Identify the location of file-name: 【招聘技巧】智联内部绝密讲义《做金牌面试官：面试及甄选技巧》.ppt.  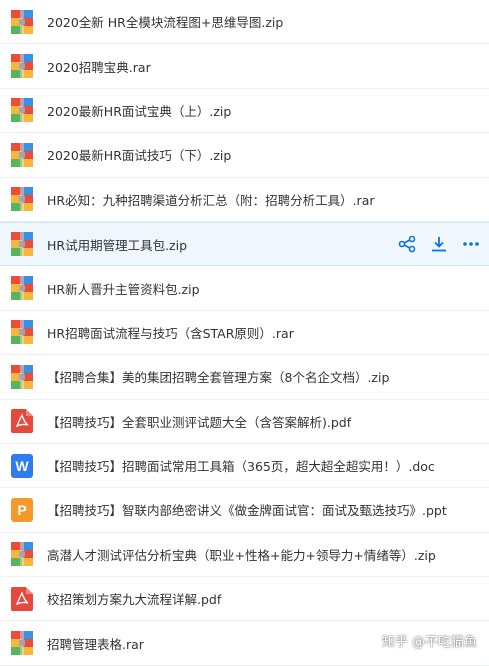
(247, 509).